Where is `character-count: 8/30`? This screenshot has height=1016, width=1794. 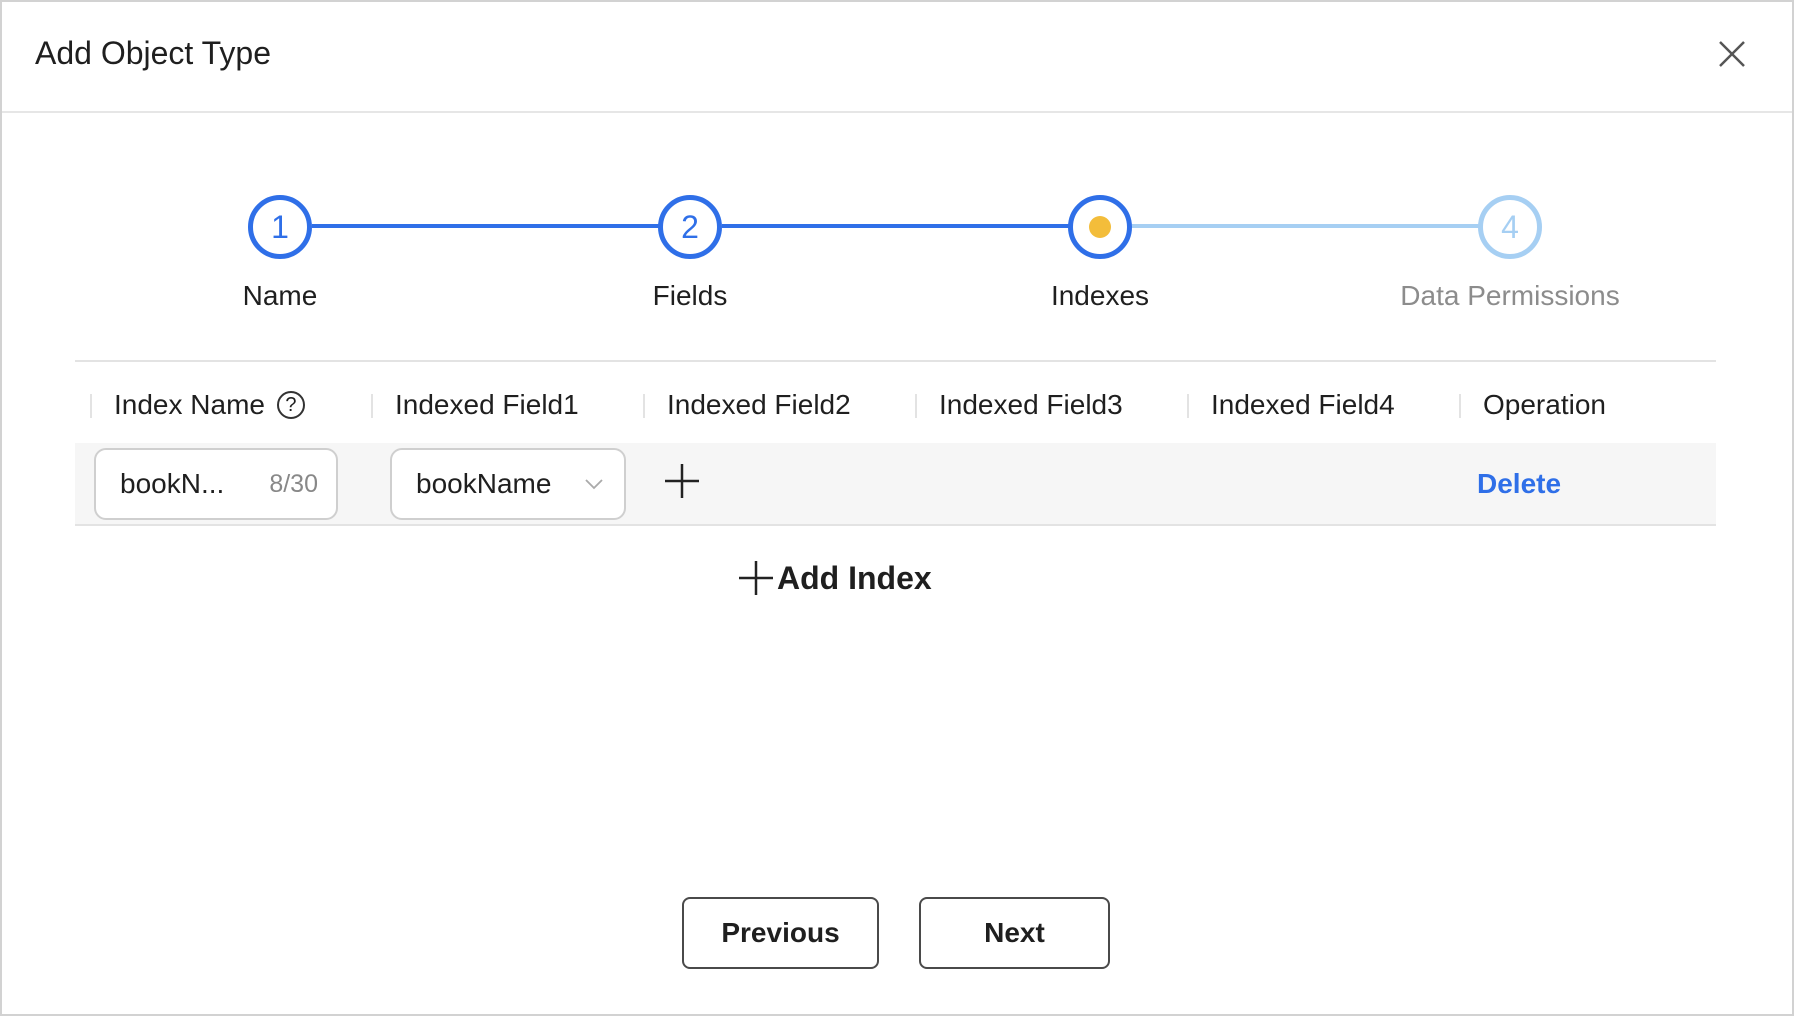 character-count: 8/30 is located at coordinates (293, 483).